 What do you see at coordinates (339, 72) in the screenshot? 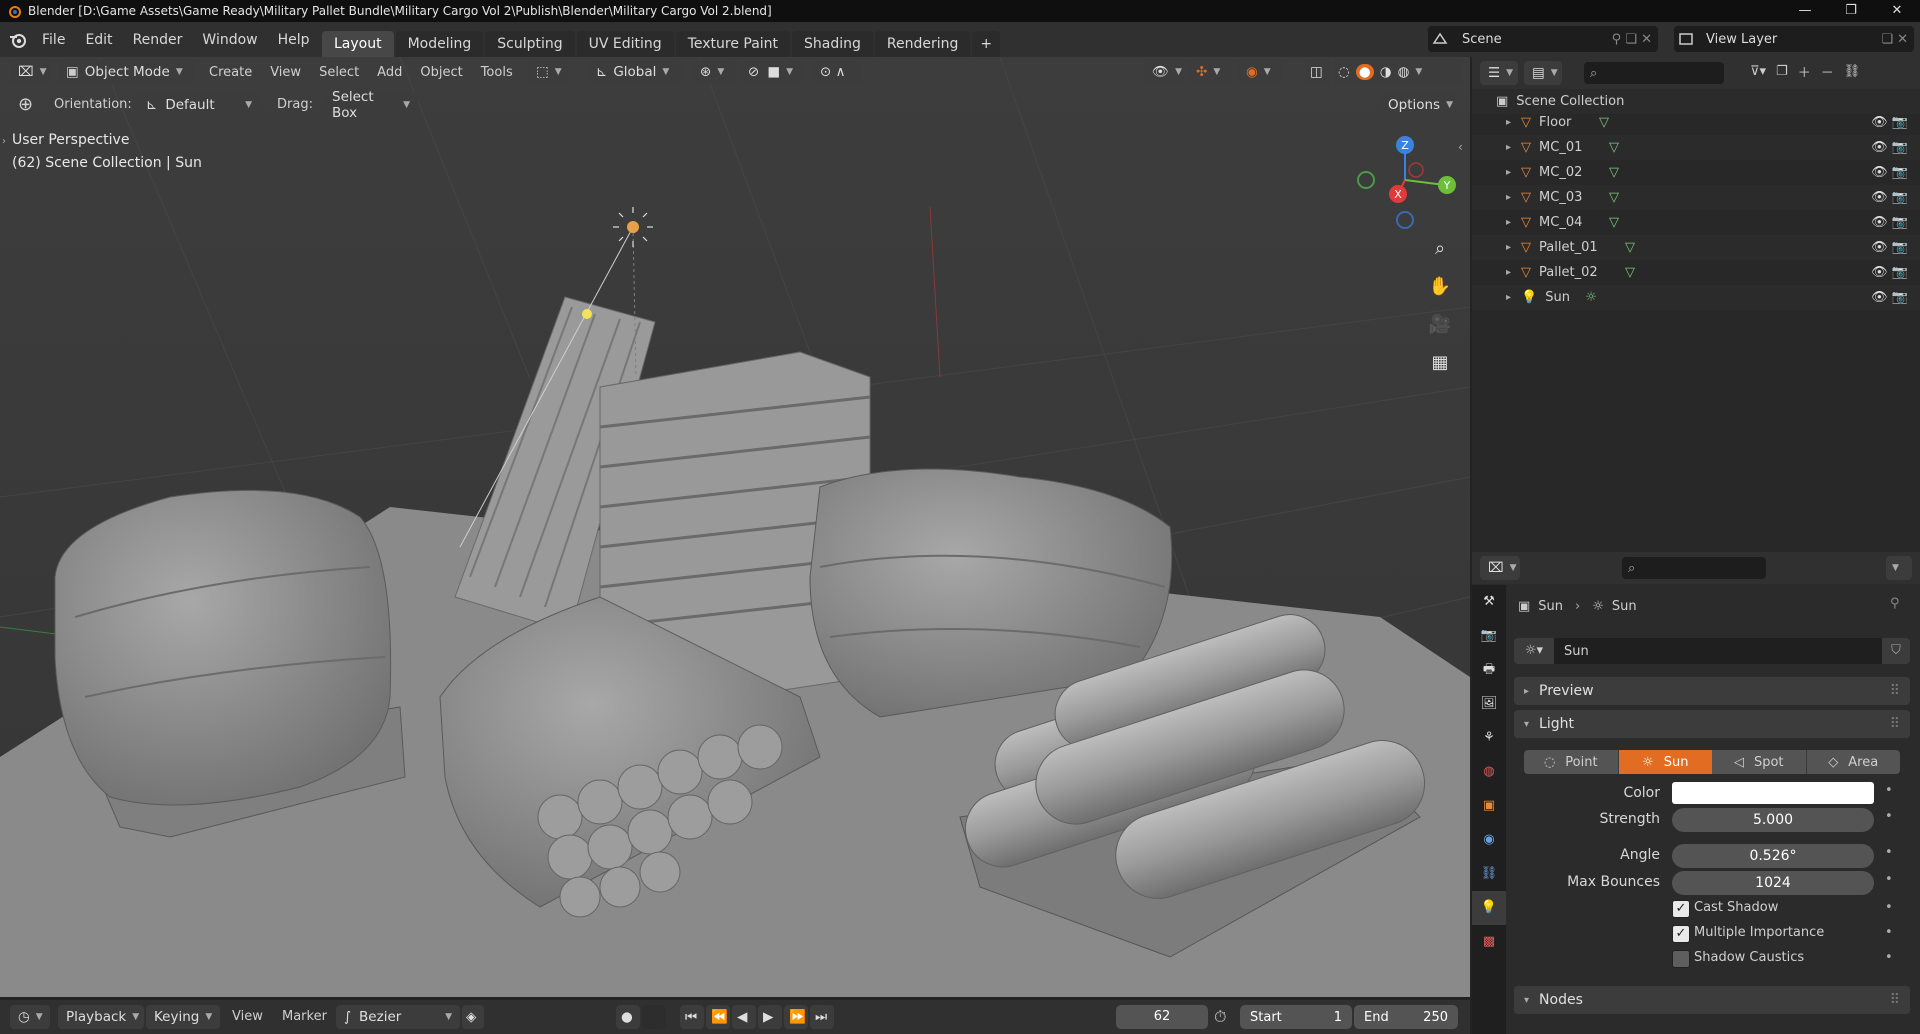
I see `menu-select: Select` at bounding box center [339, 72].